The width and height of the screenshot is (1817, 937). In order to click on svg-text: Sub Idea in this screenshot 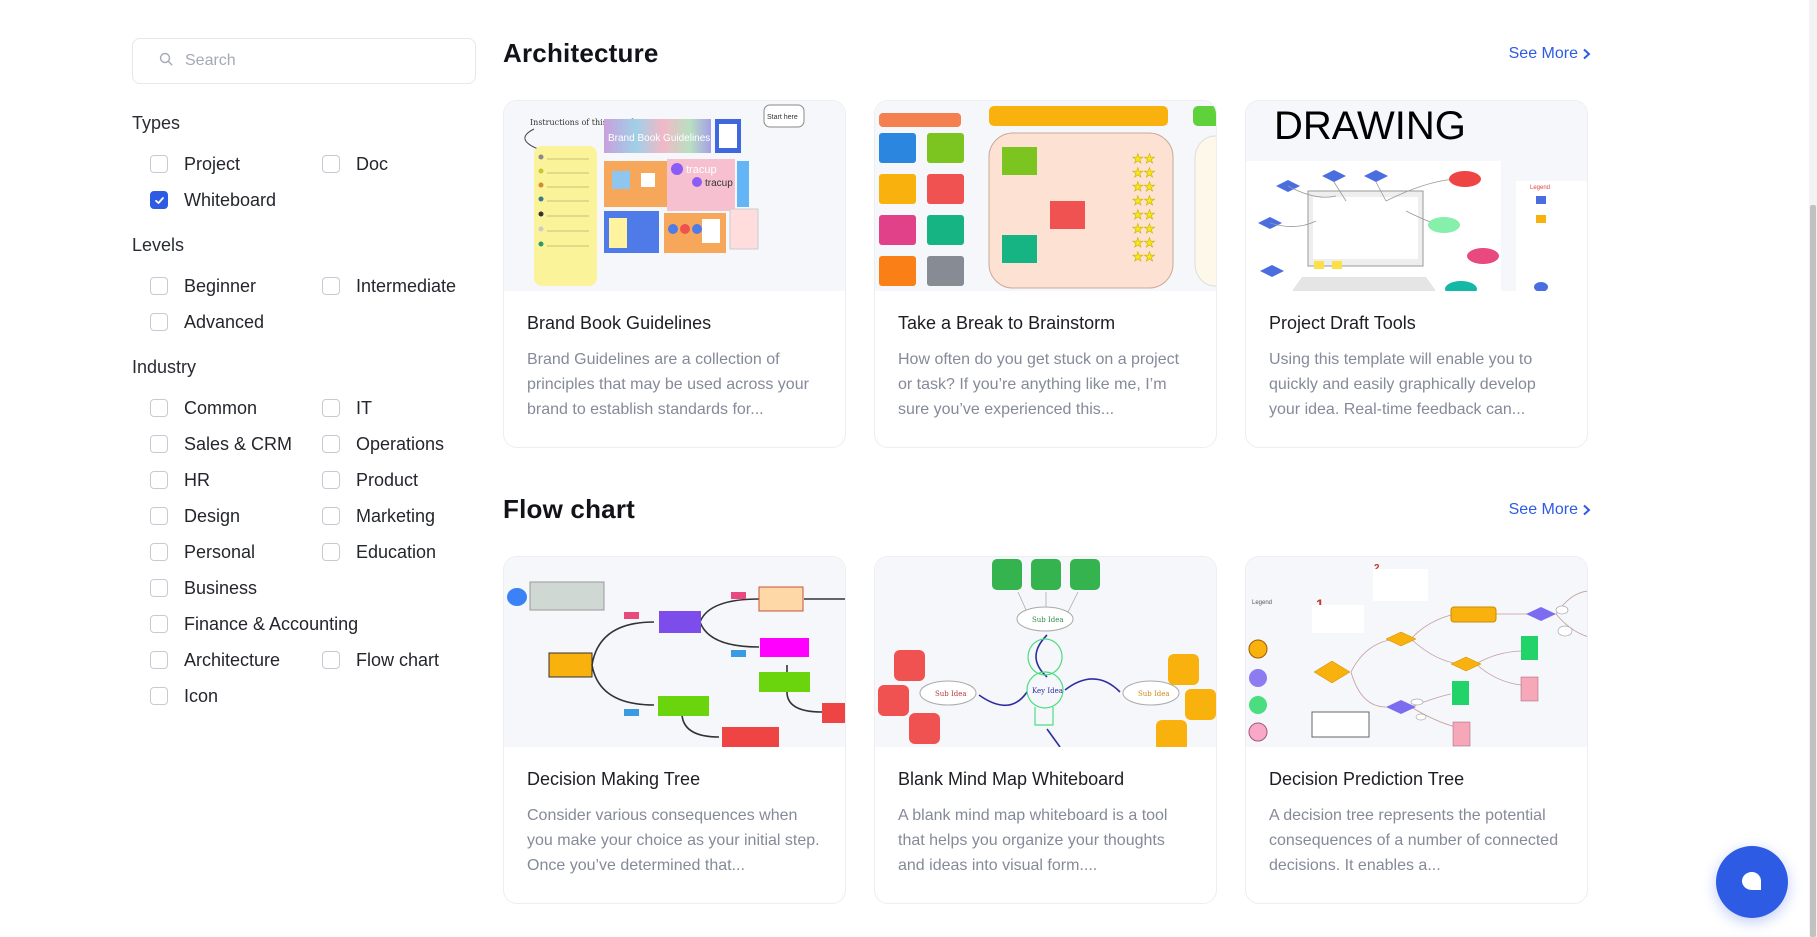, I will do `click(1154, 694)`.